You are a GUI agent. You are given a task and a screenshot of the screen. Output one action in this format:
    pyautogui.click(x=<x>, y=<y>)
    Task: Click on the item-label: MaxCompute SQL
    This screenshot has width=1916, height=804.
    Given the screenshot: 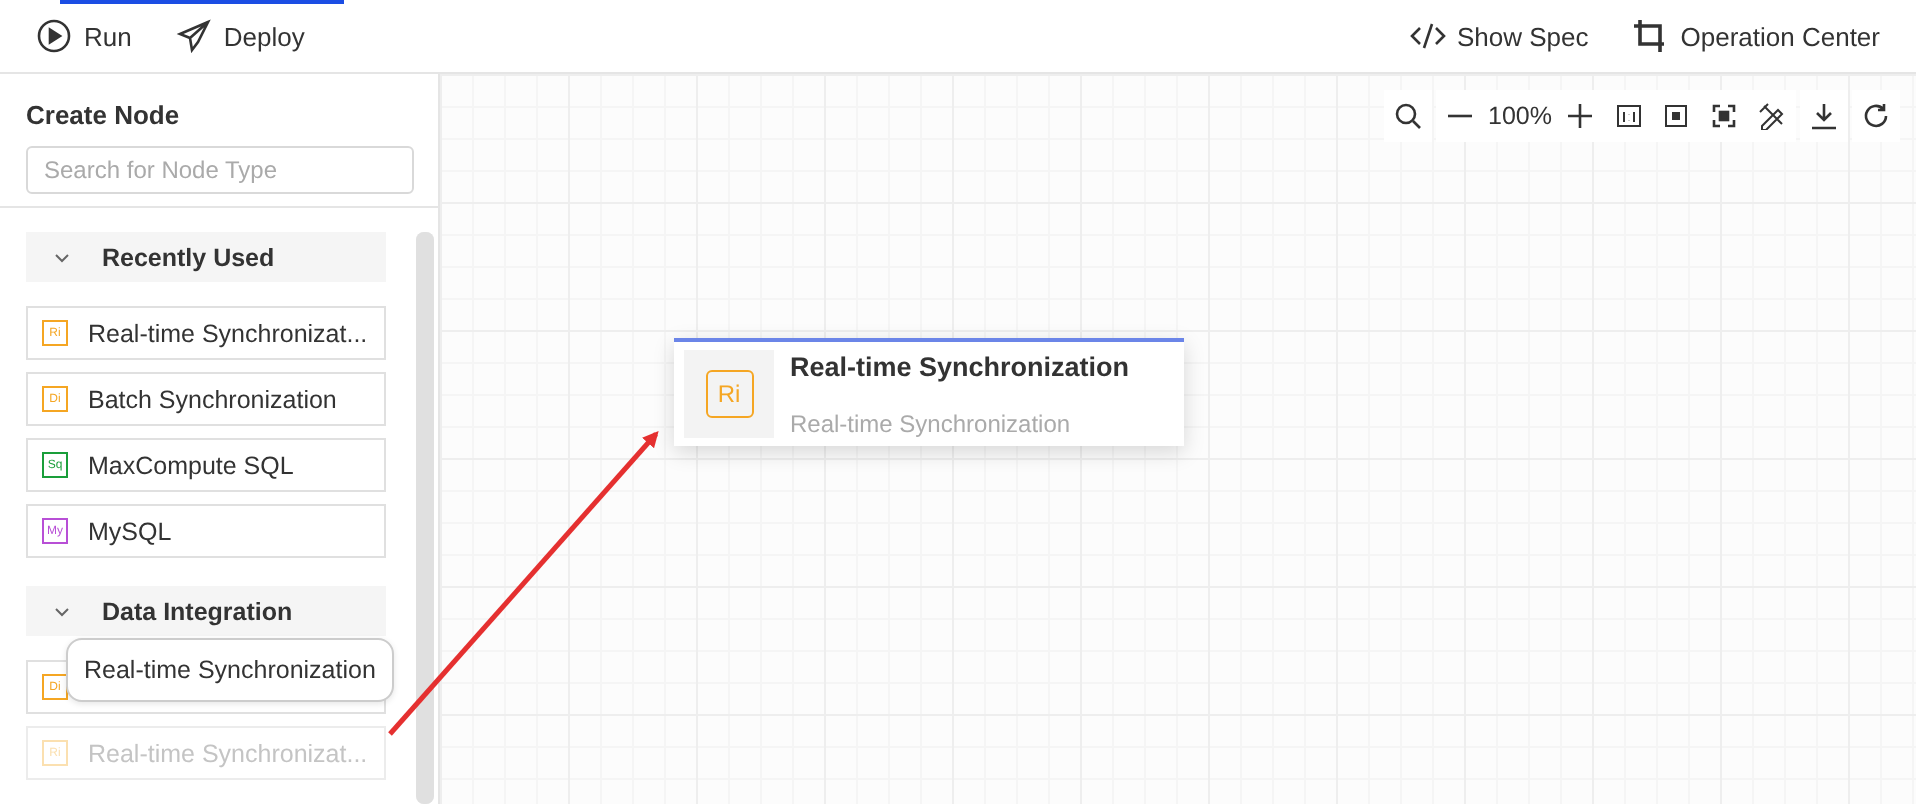 What is the action you would take?
    pyautogui.click(x=191, y=465)
    